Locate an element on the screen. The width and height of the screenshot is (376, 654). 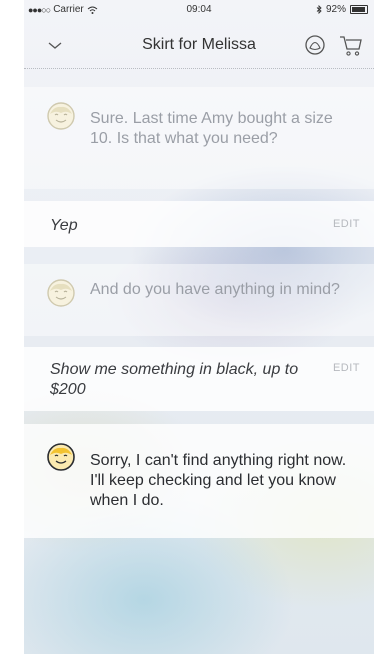
bluetooth-icon is located at coordinates (319, 9).